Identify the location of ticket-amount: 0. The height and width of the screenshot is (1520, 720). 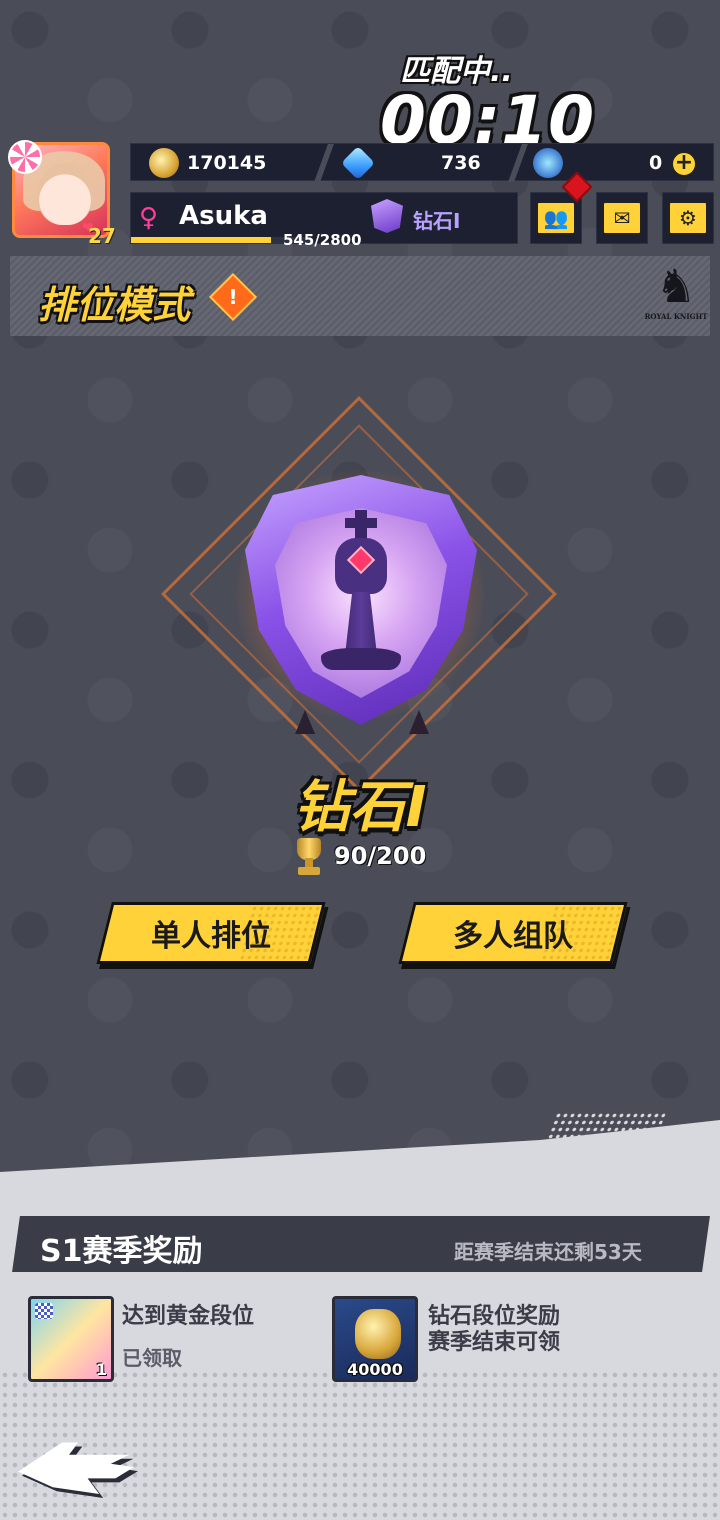
(656, 163).